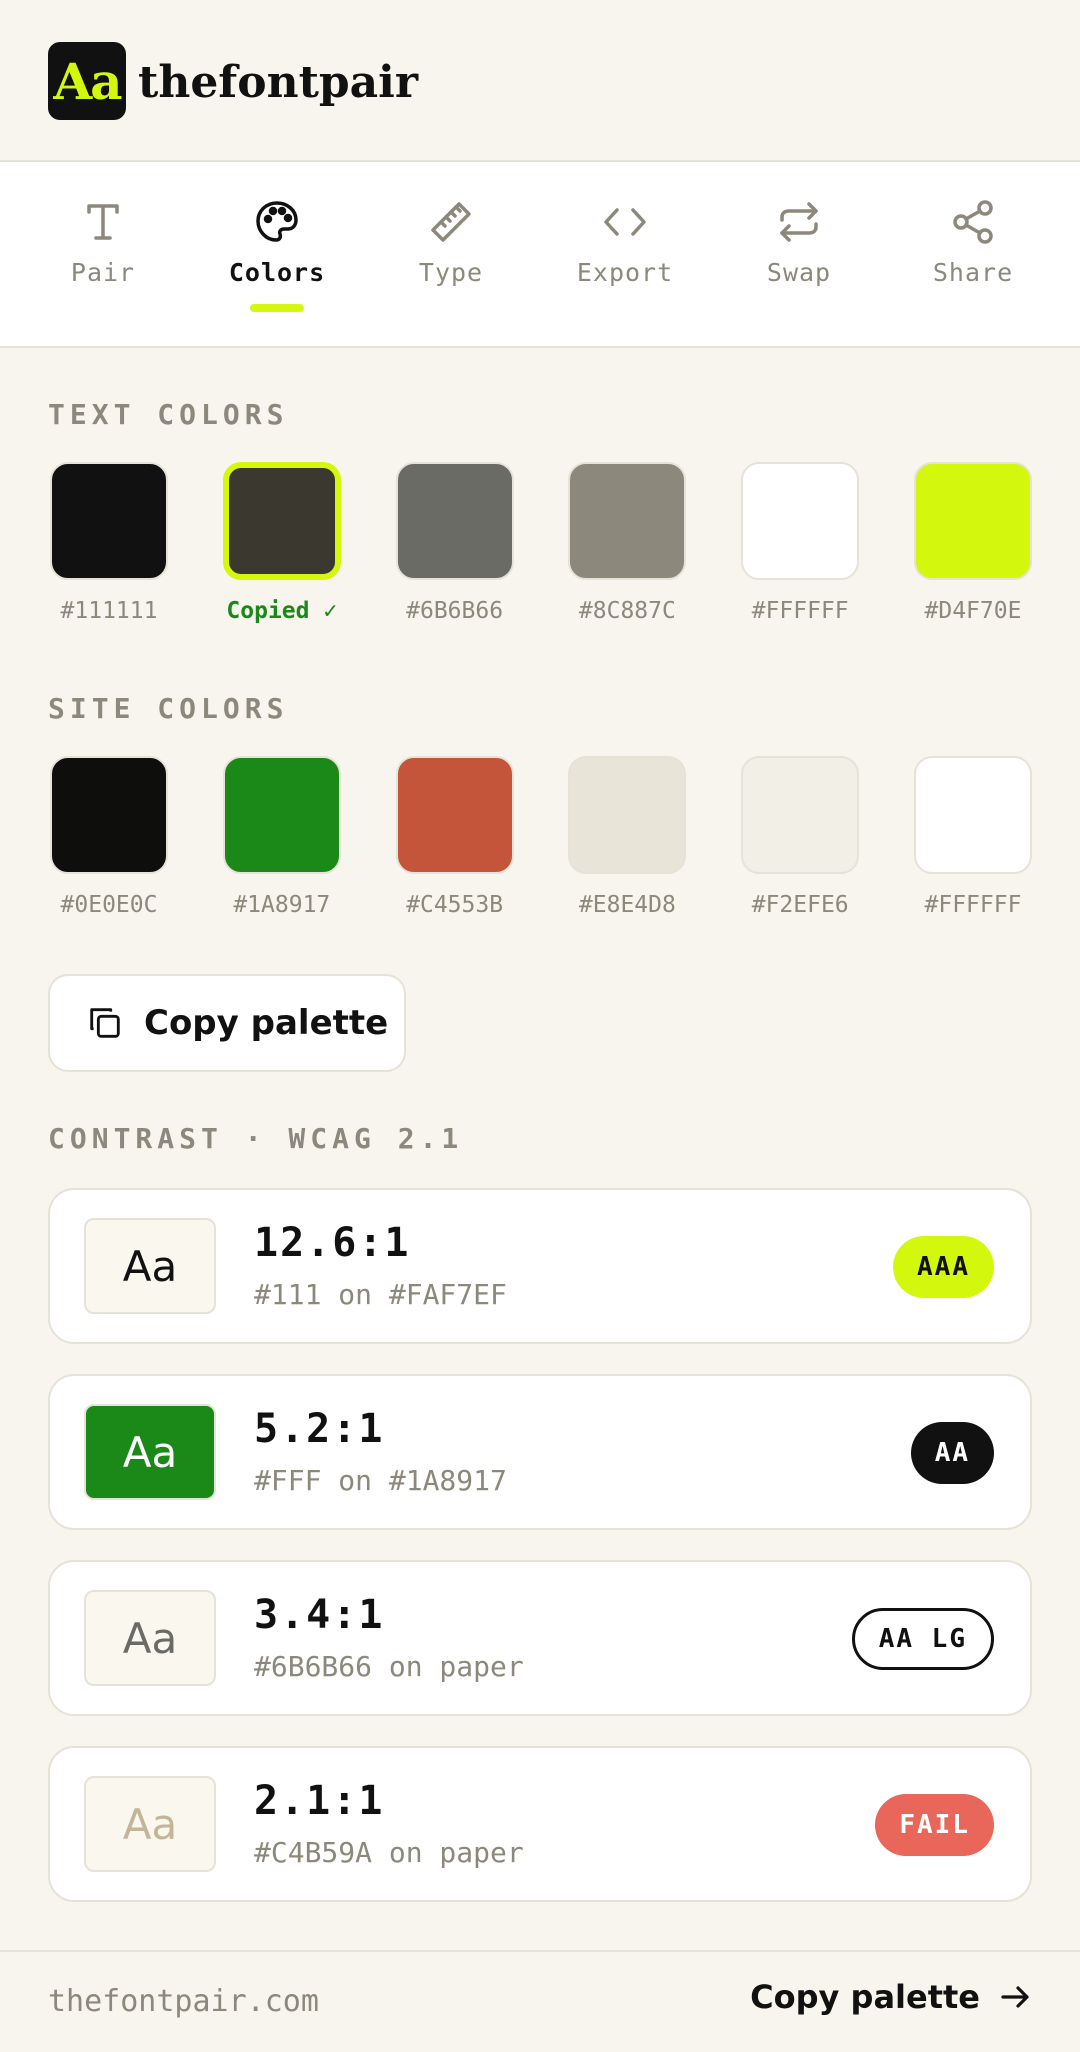 The width and height of the screenshot is (1080, 2052). I want to click on text-color-swatch: #FFFFFF, so click(800, 543).